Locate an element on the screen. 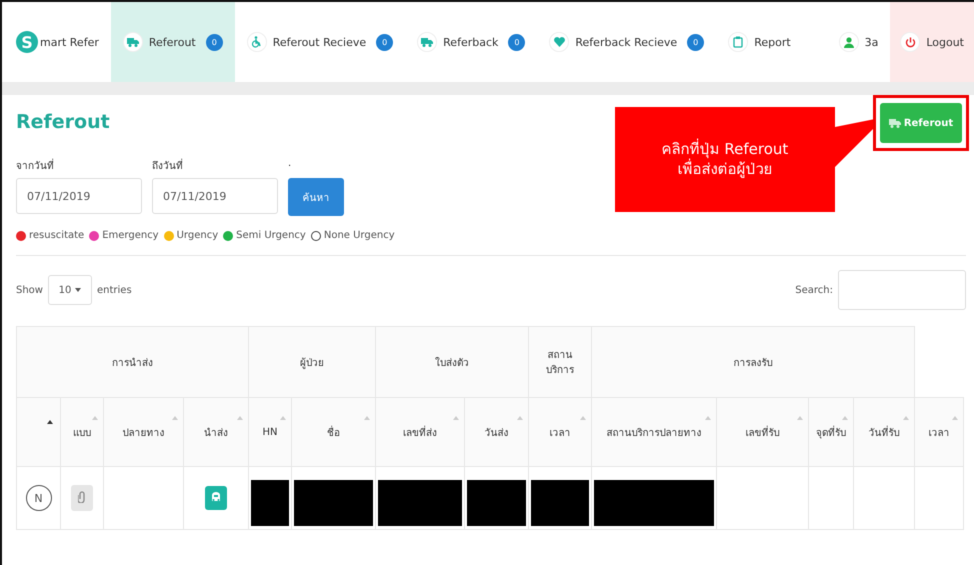 The height and width of the screenshot is (565, 974). field-label: จากวันที่ is located at coordinates (79, 164).